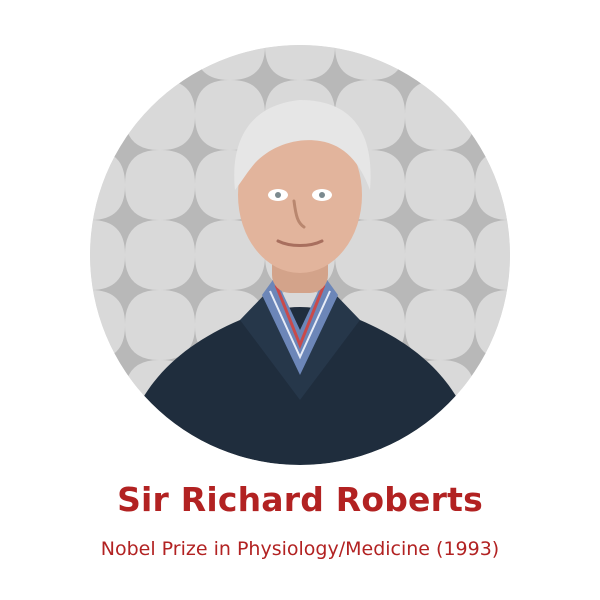 The image size is (600, 600). I want to click on person-name: Sir Richard Roberts, so click(300, 499).